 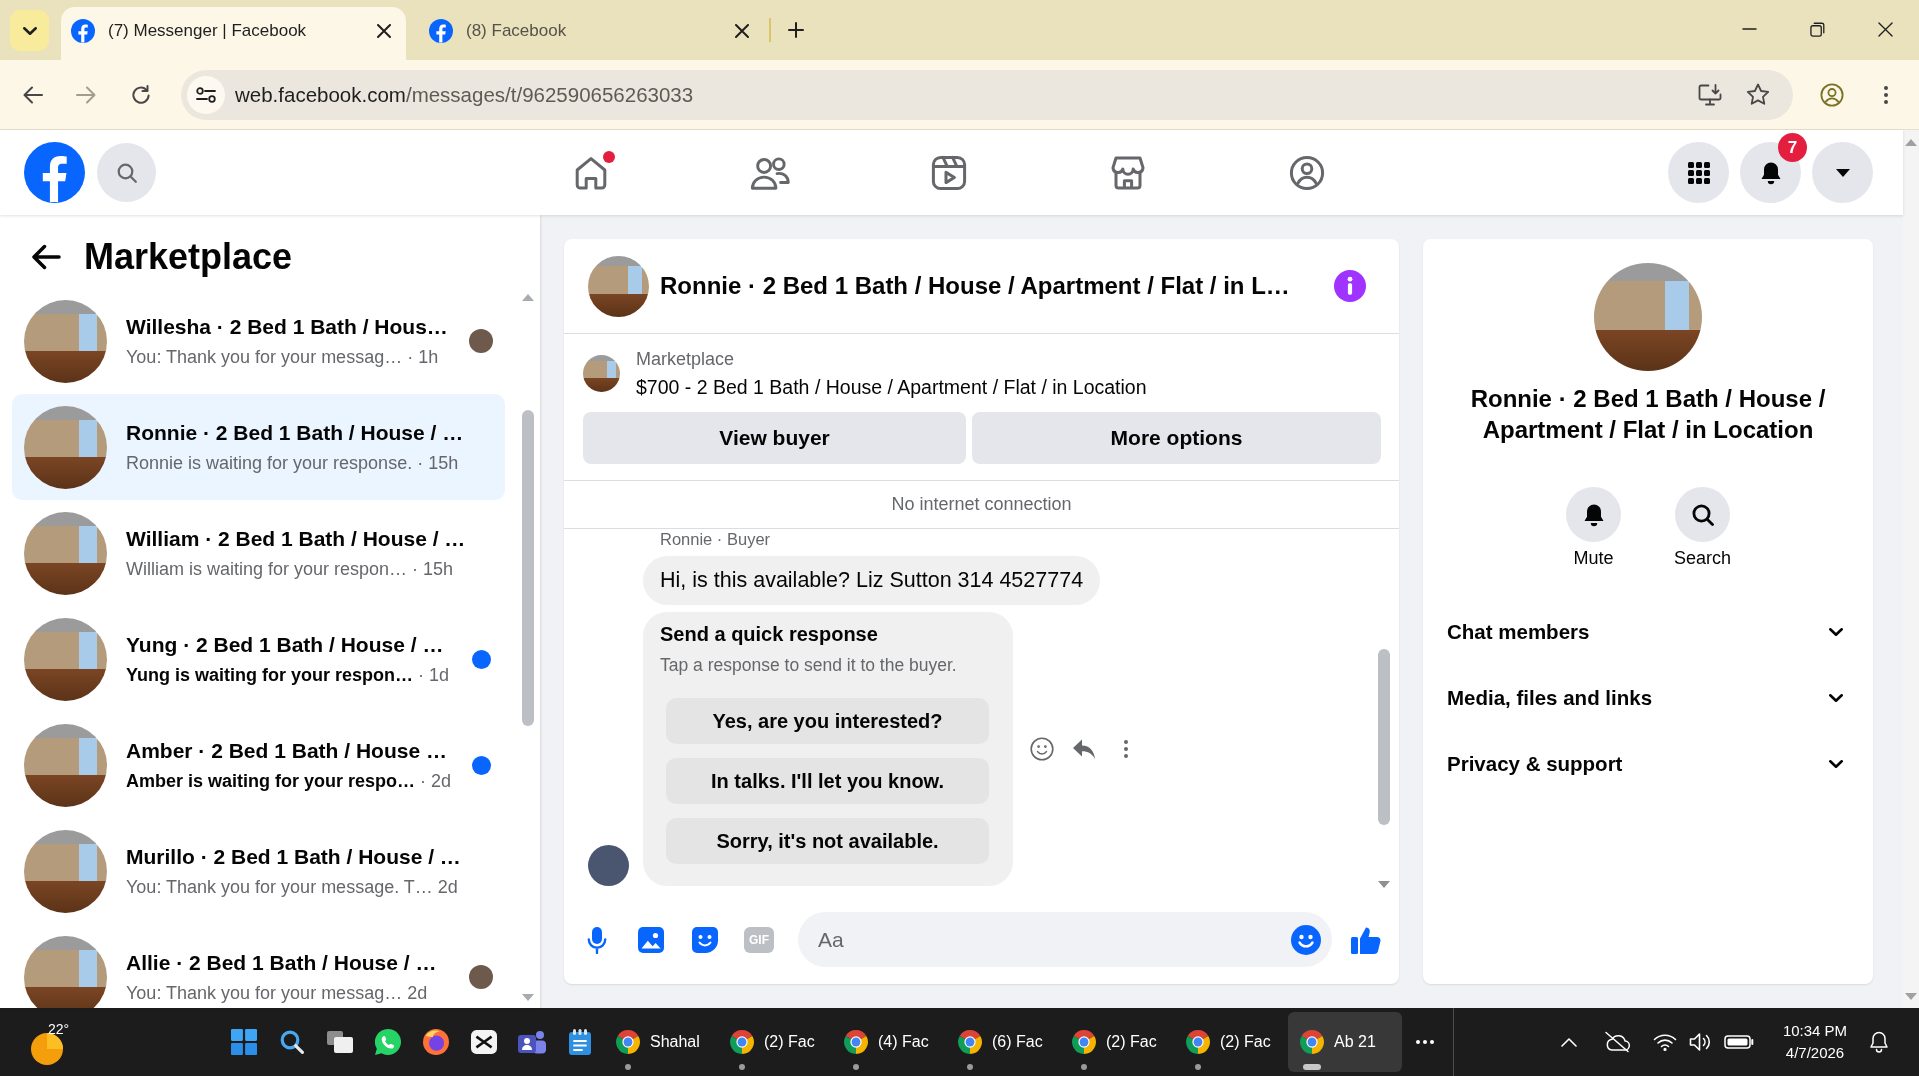 I want to click on star-icon, so click(x=1758, y=94).